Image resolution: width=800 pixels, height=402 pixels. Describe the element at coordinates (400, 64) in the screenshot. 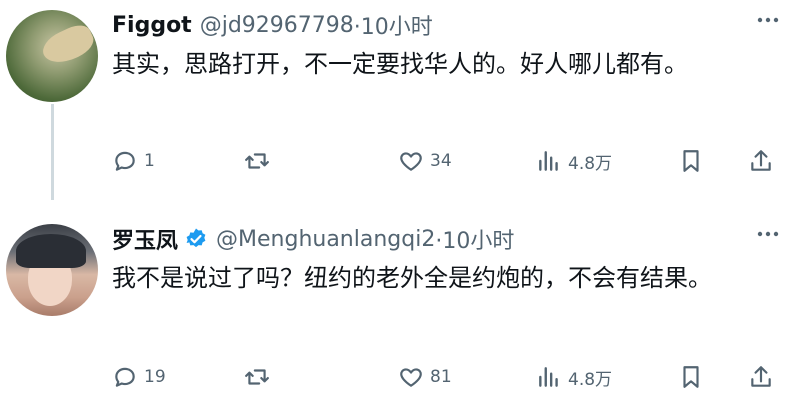

I see `tweet-text: 其实，思路打开，不一定要找华人的。好人哪儿都有。` at that location.